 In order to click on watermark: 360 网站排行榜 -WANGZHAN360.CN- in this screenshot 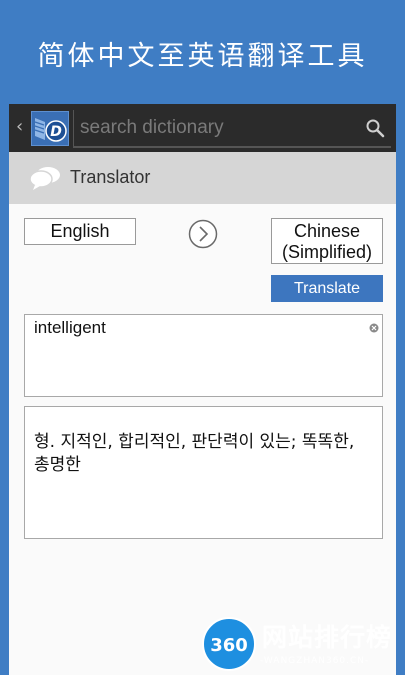, I will do `click(297, 643)`.